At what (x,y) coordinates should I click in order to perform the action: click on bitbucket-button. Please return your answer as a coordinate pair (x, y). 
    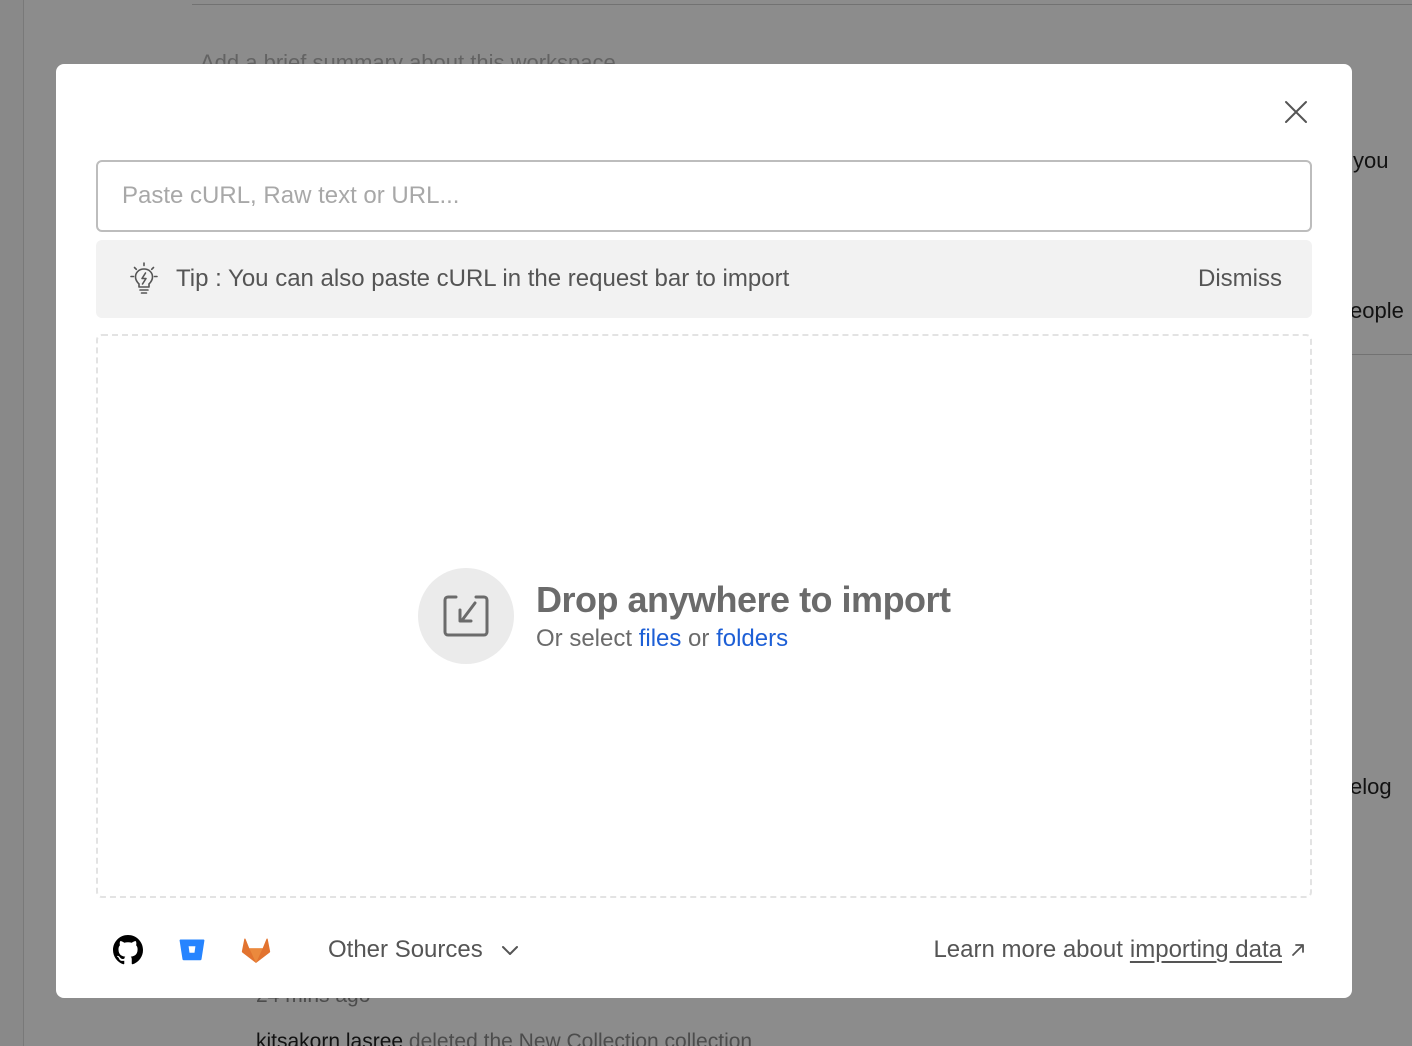
    Looking at the image, I should click on (192, 950).